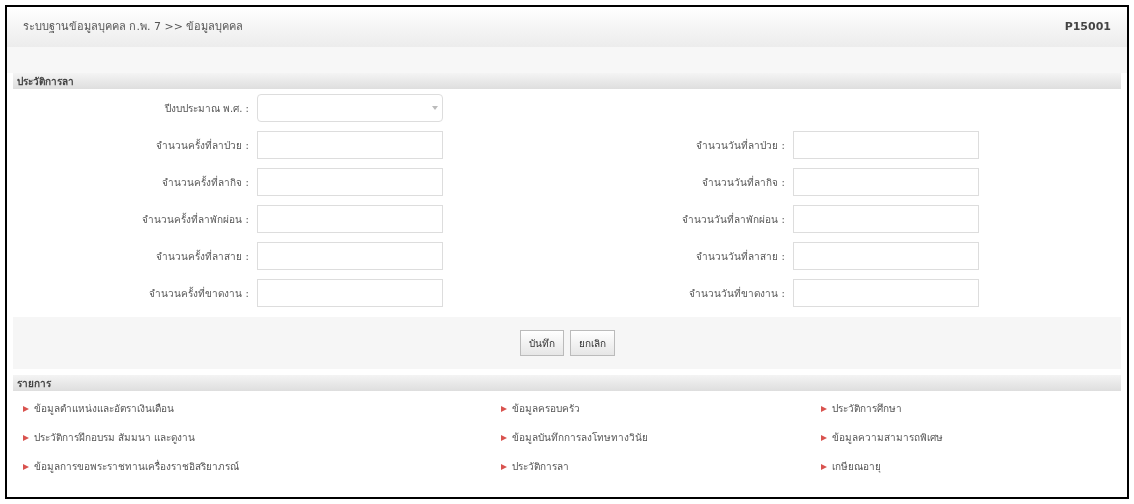  What do you see at coordinates (971, 466) in the screenshot?
I see `menu-link: เกษียณอายุ` at bounding box center [971, 466].